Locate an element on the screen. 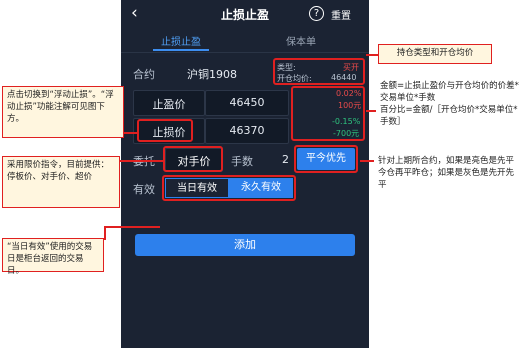  position-highlight is located at coordinates (319, 71).